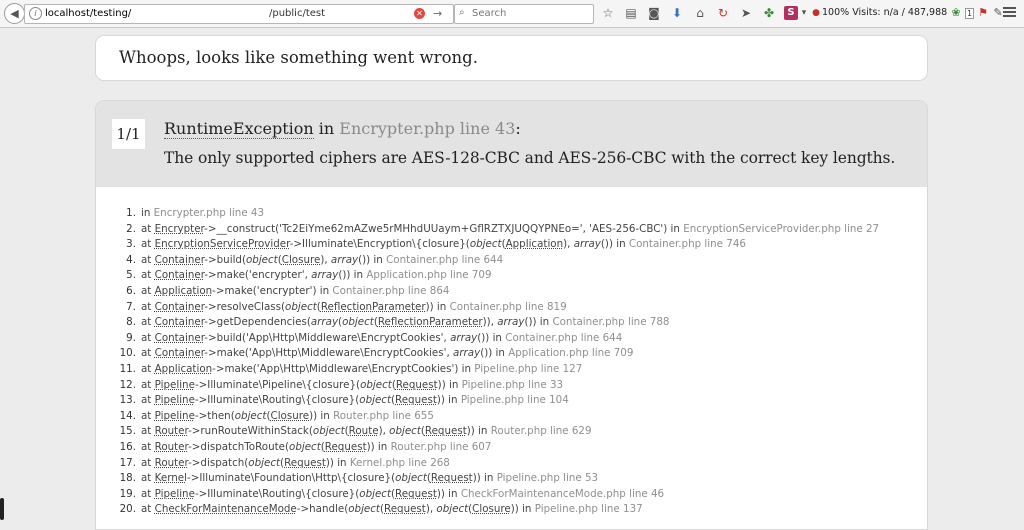  Describe the element at coordinates (514, 400) in the screenshot. I see `trace-file-location: Pipeline.php line 104` at that location.